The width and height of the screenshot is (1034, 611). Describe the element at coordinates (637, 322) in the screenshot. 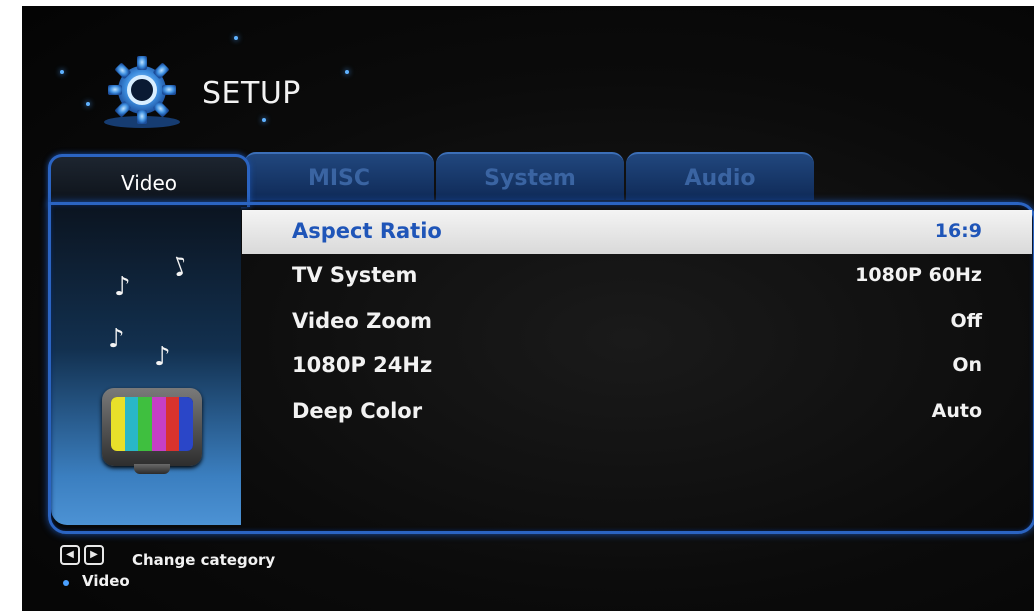

I see `menu-row-video-zoom: Video Zoom Off` at that location.